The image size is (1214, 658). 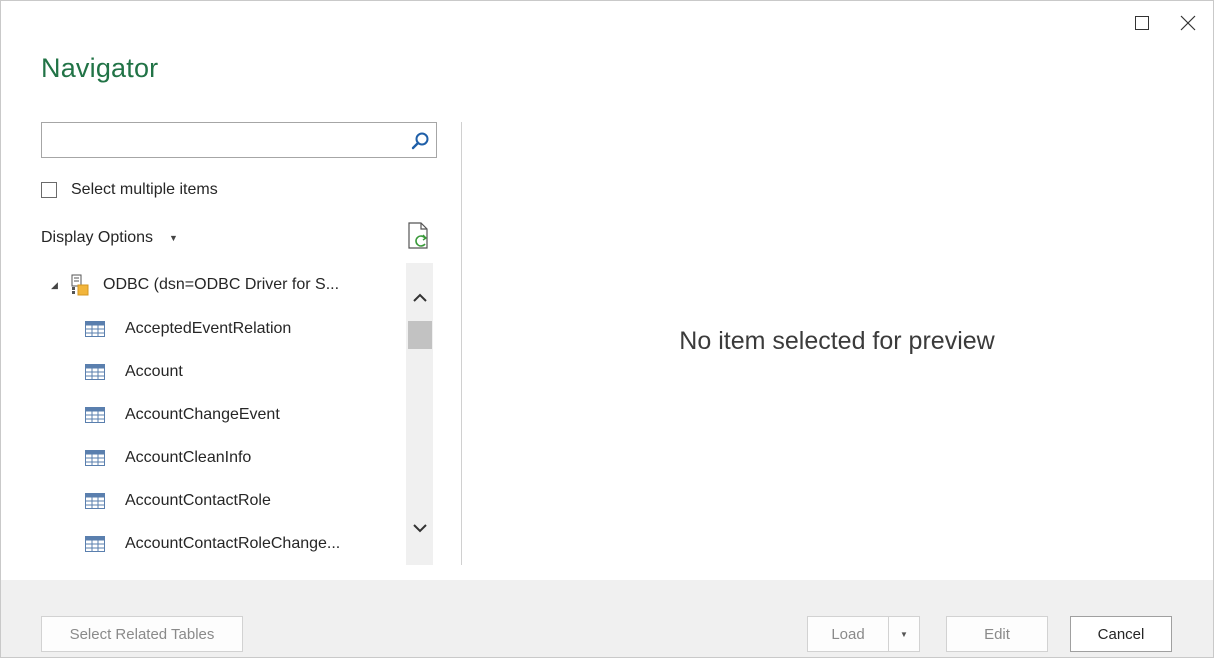 What do you see at coordinates (208, 328) in the screenshot?
I see `table-label: AcceptedEventRelation` at bounding box center [208, 328].